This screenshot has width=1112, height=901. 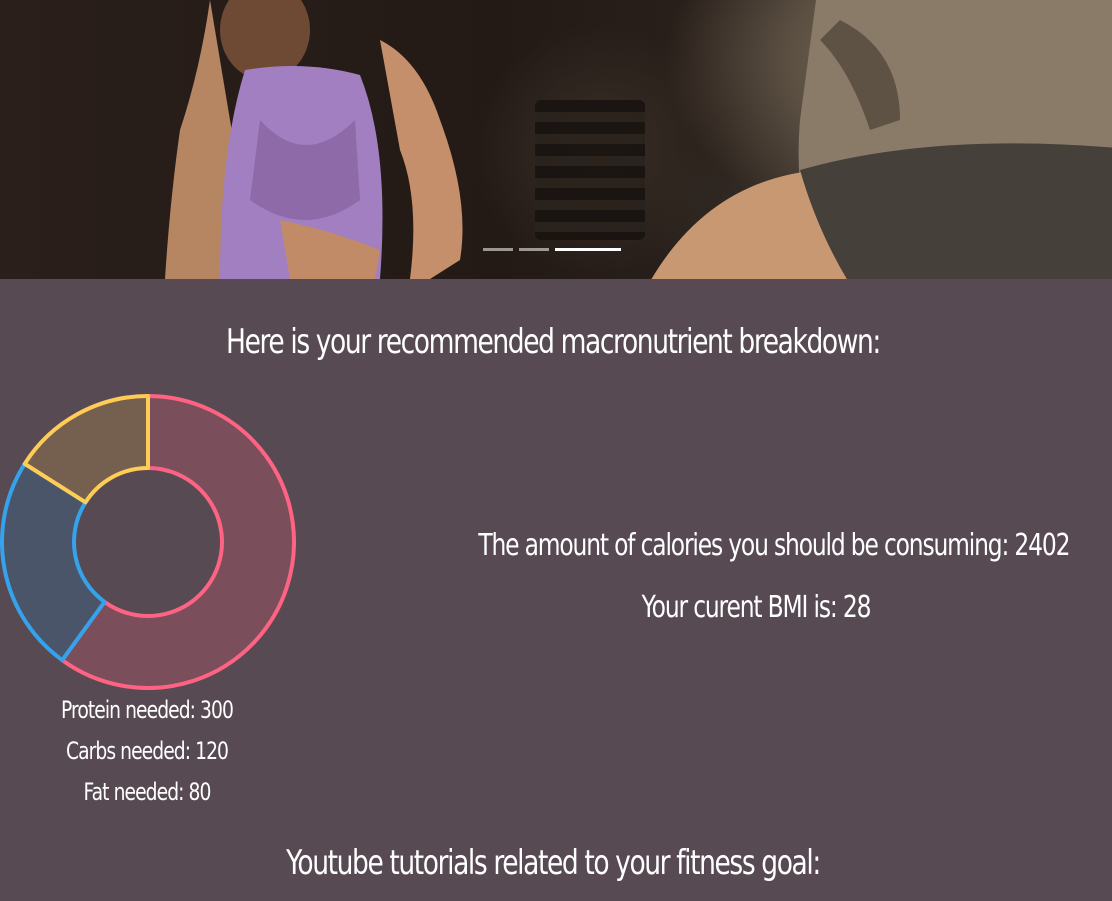 What do you see at coordinates (314, 139) in the screenshot?
I see `hero-woman-image` at bounding box center [314, 139].